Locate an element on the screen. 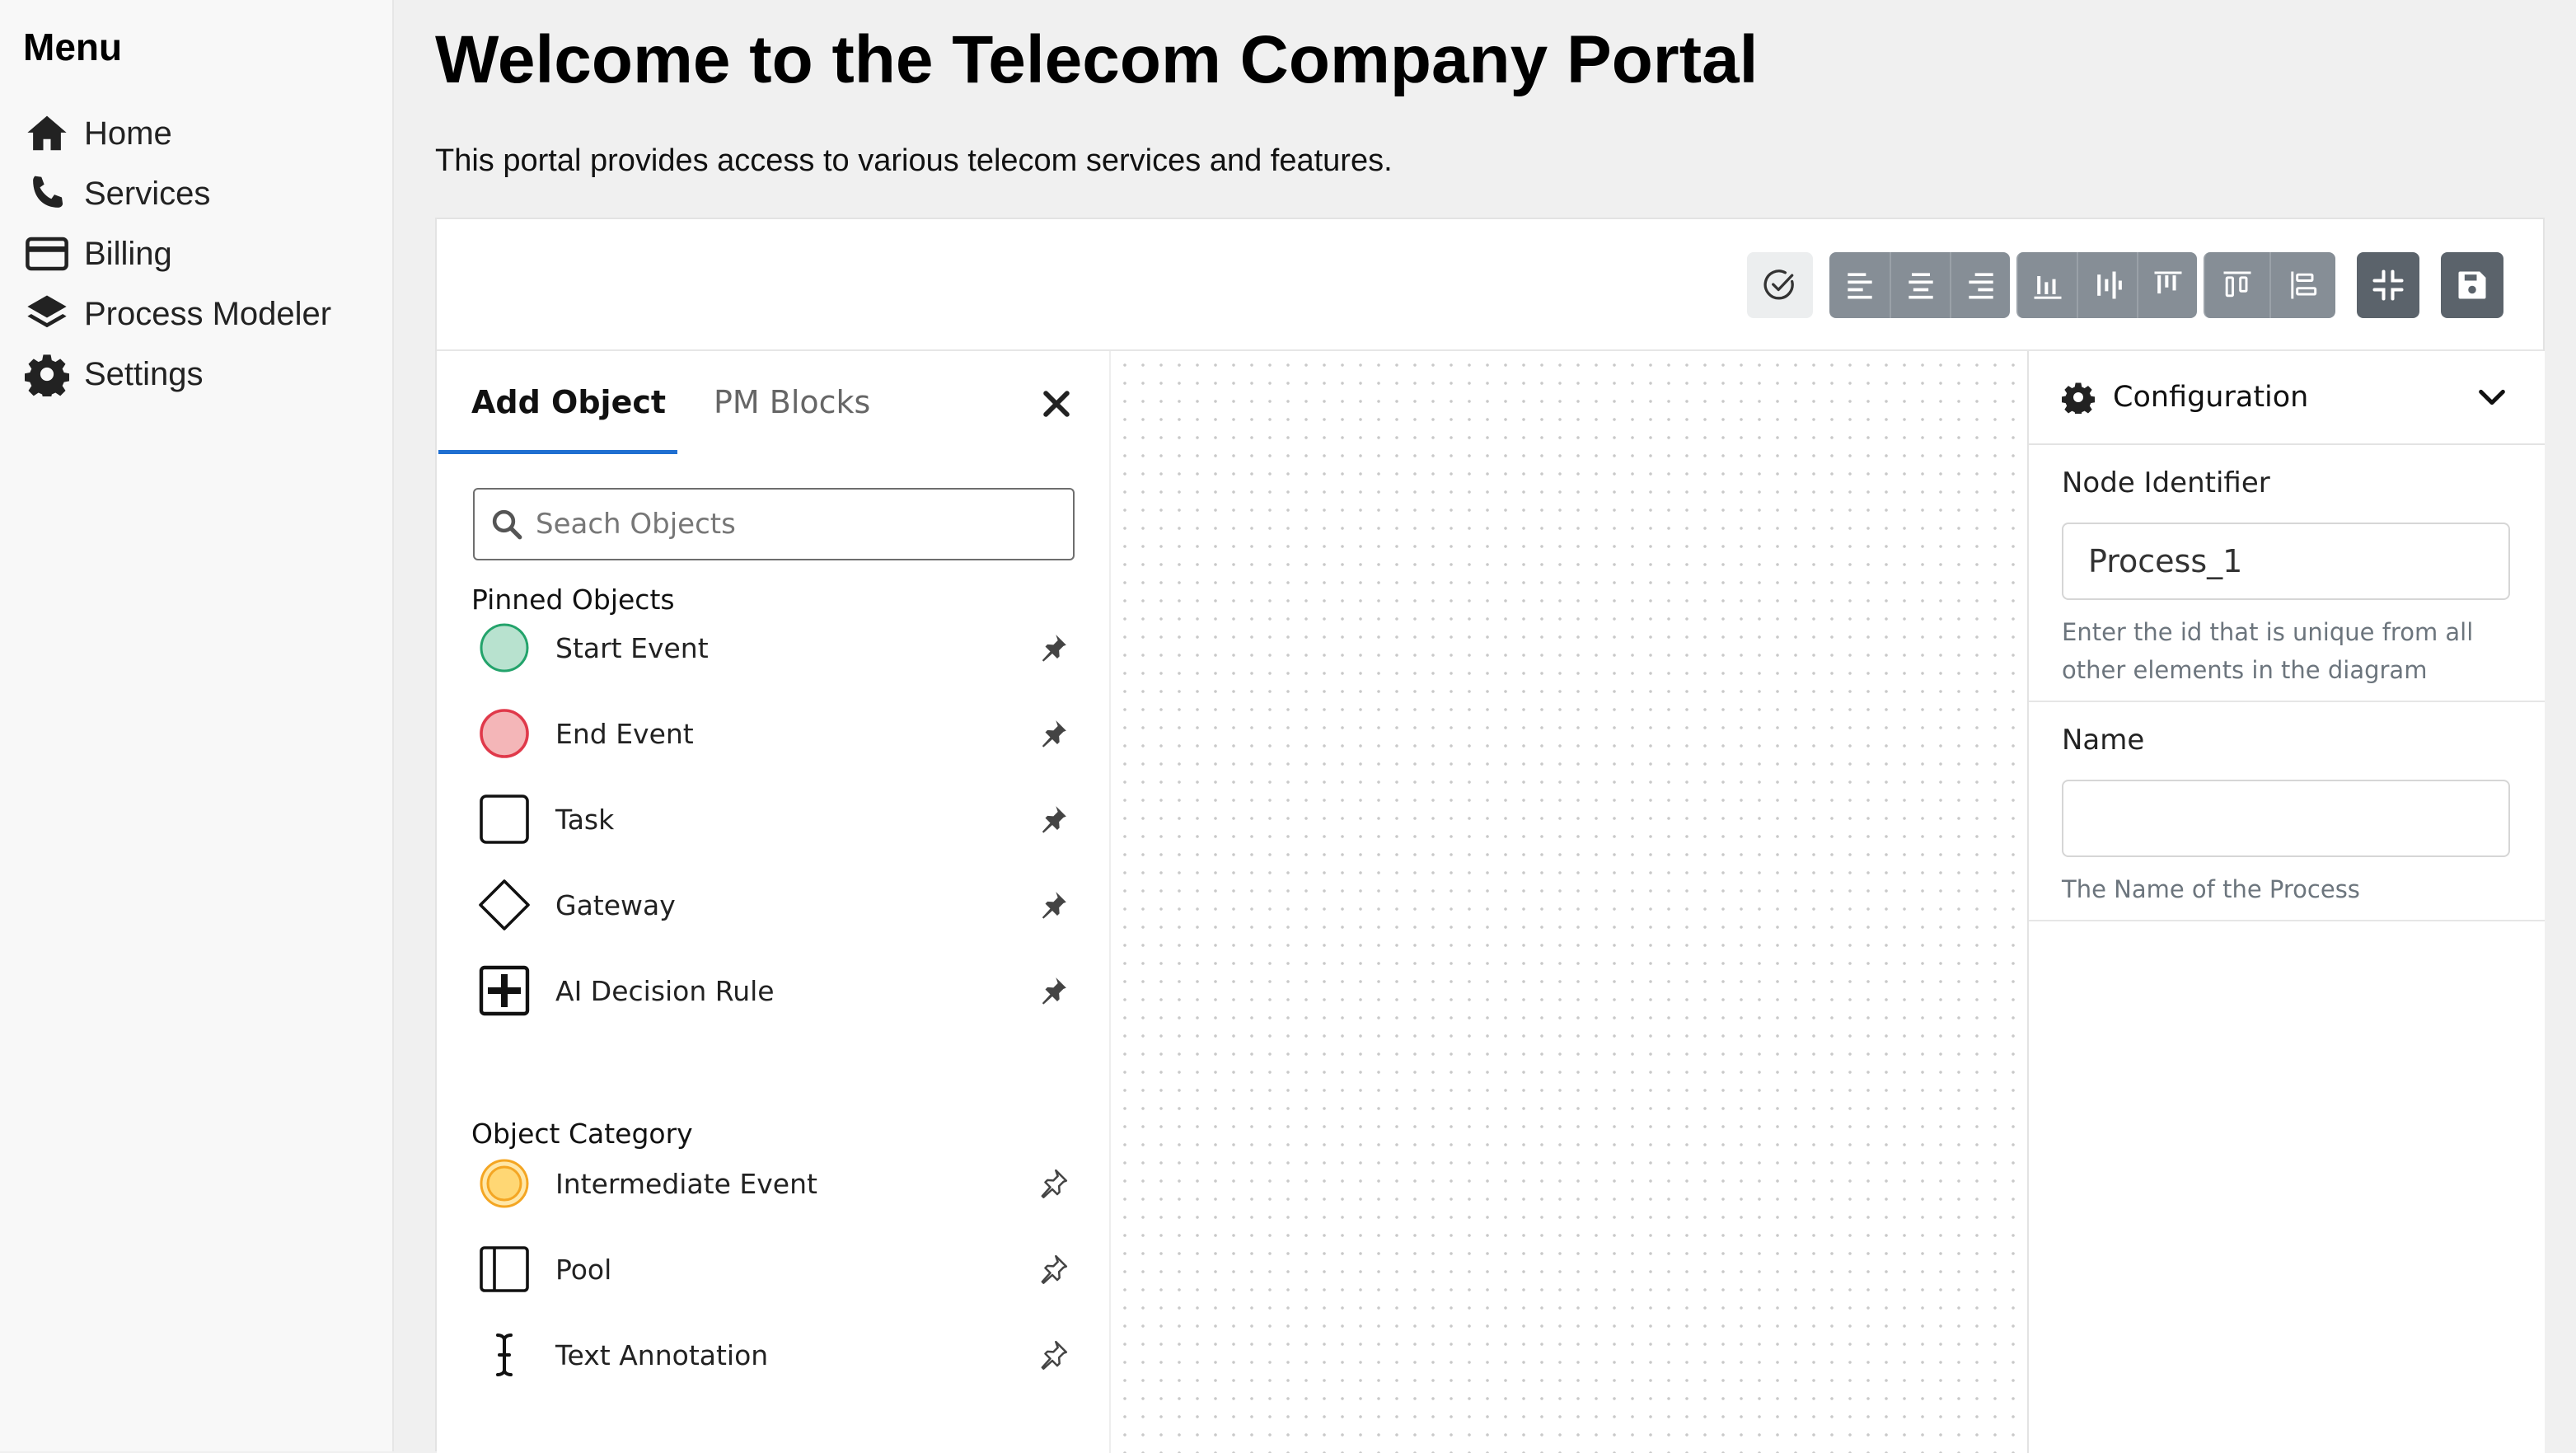  distribute-vertical-button is located at coordinates (2302, 285).